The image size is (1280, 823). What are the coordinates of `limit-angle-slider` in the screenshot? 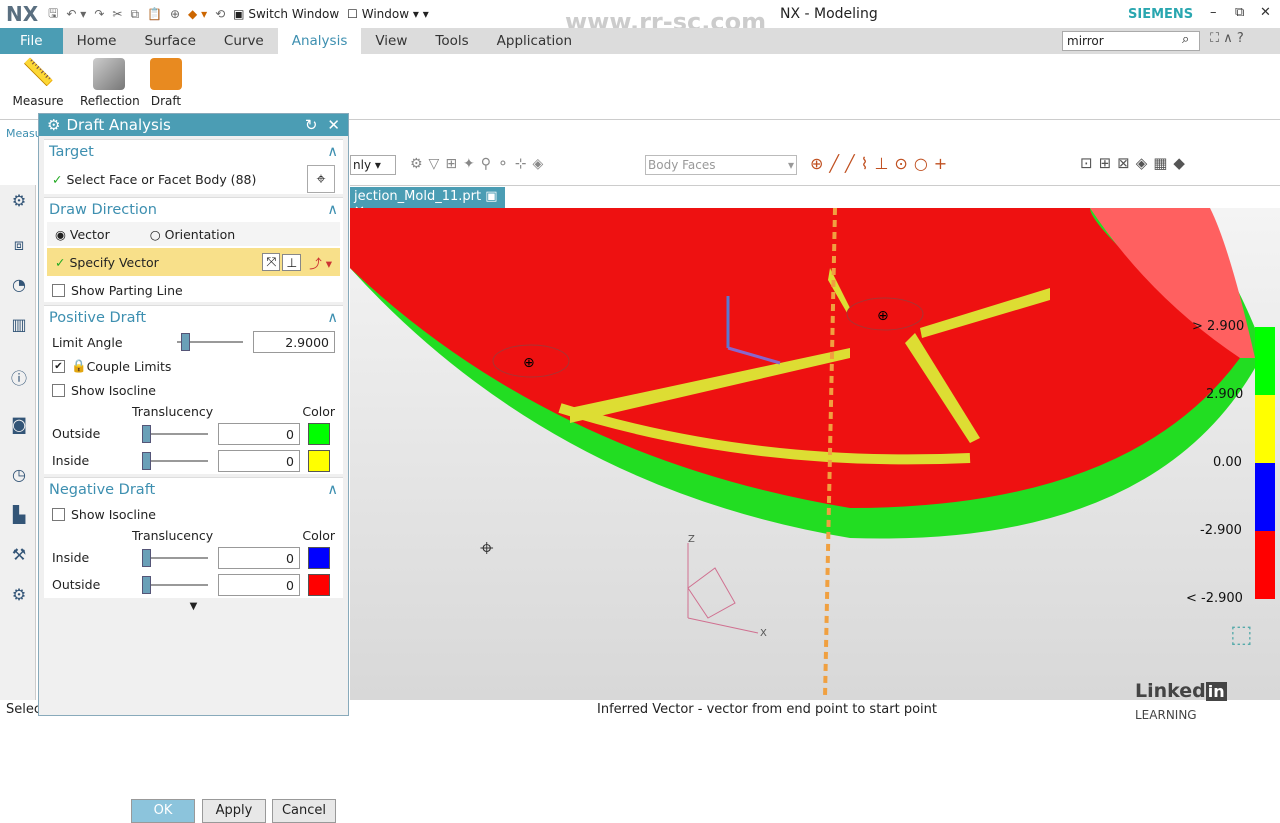 It's located at (210, 342).